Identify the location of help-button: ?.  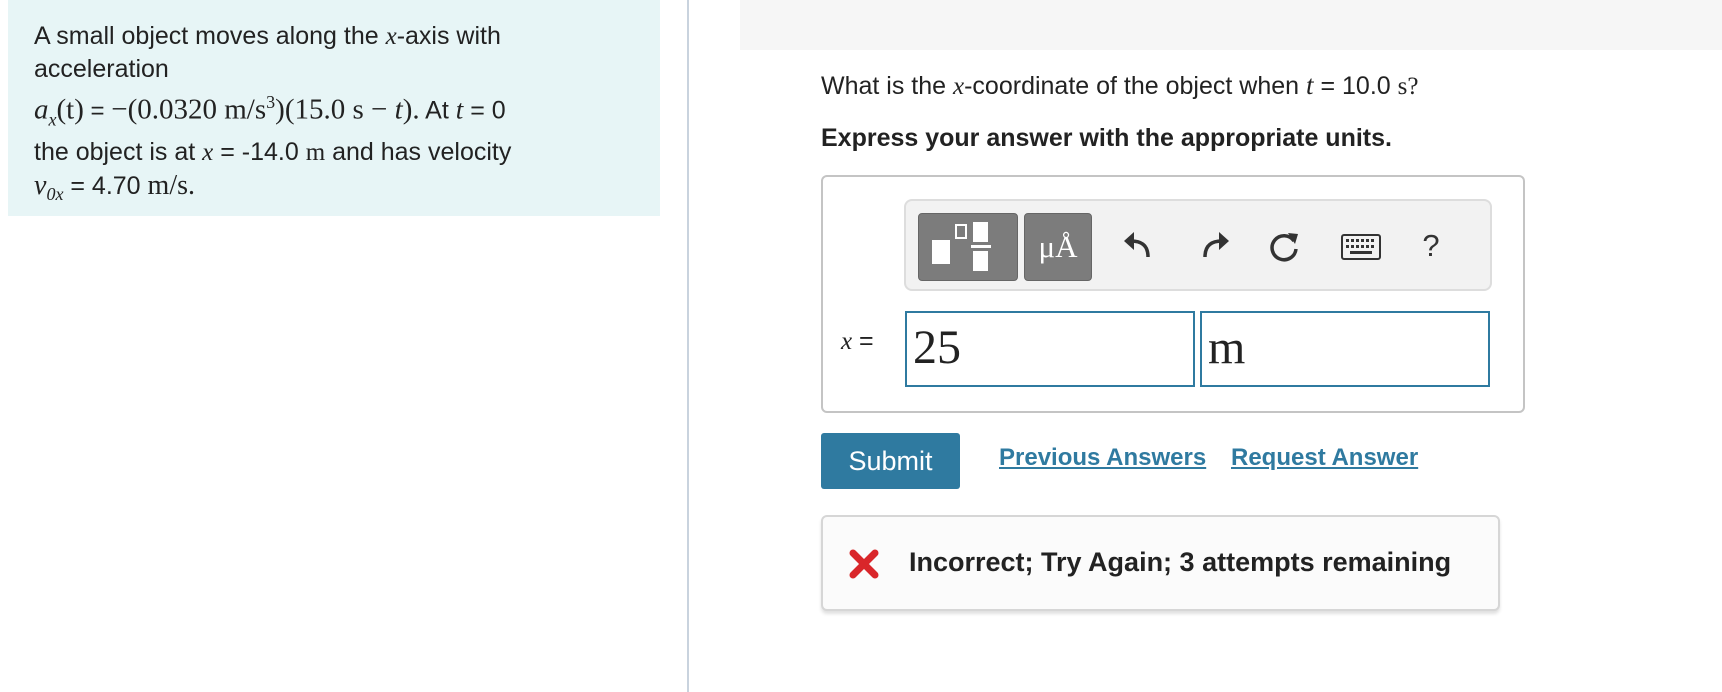
(1431, 246).